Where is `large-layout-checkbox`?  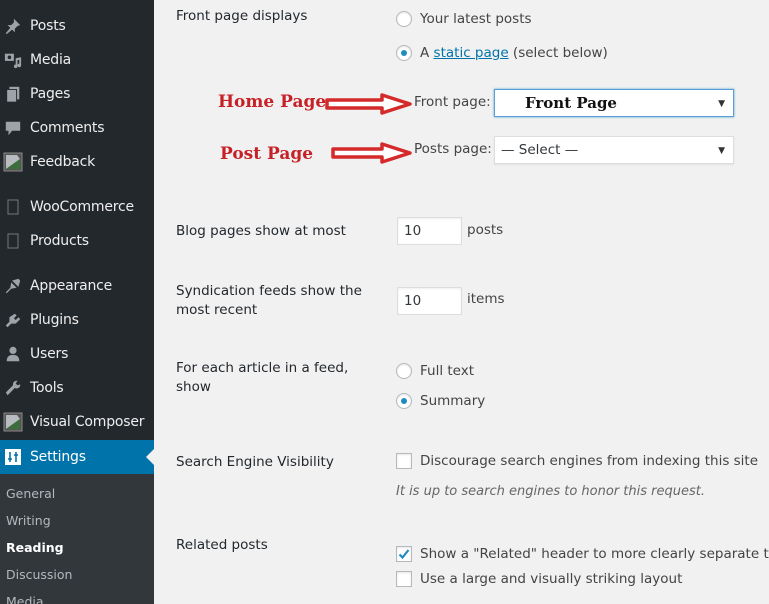
large-layout-checkbox is located at coordinates (404, 579).